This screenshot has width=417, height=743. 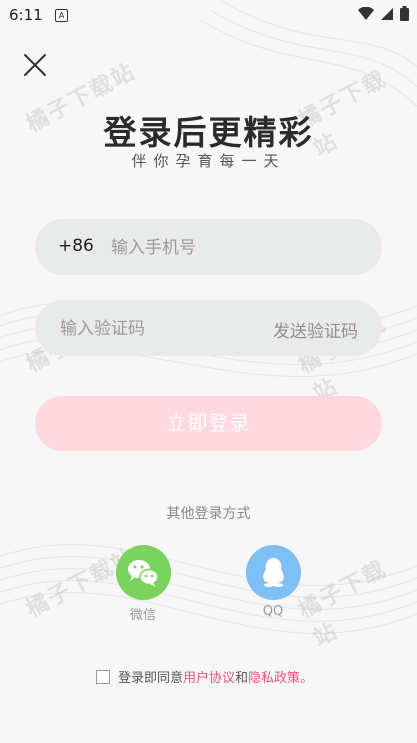 I want to click on send-code-button: 发送验证码, so click(x=315, y=329).